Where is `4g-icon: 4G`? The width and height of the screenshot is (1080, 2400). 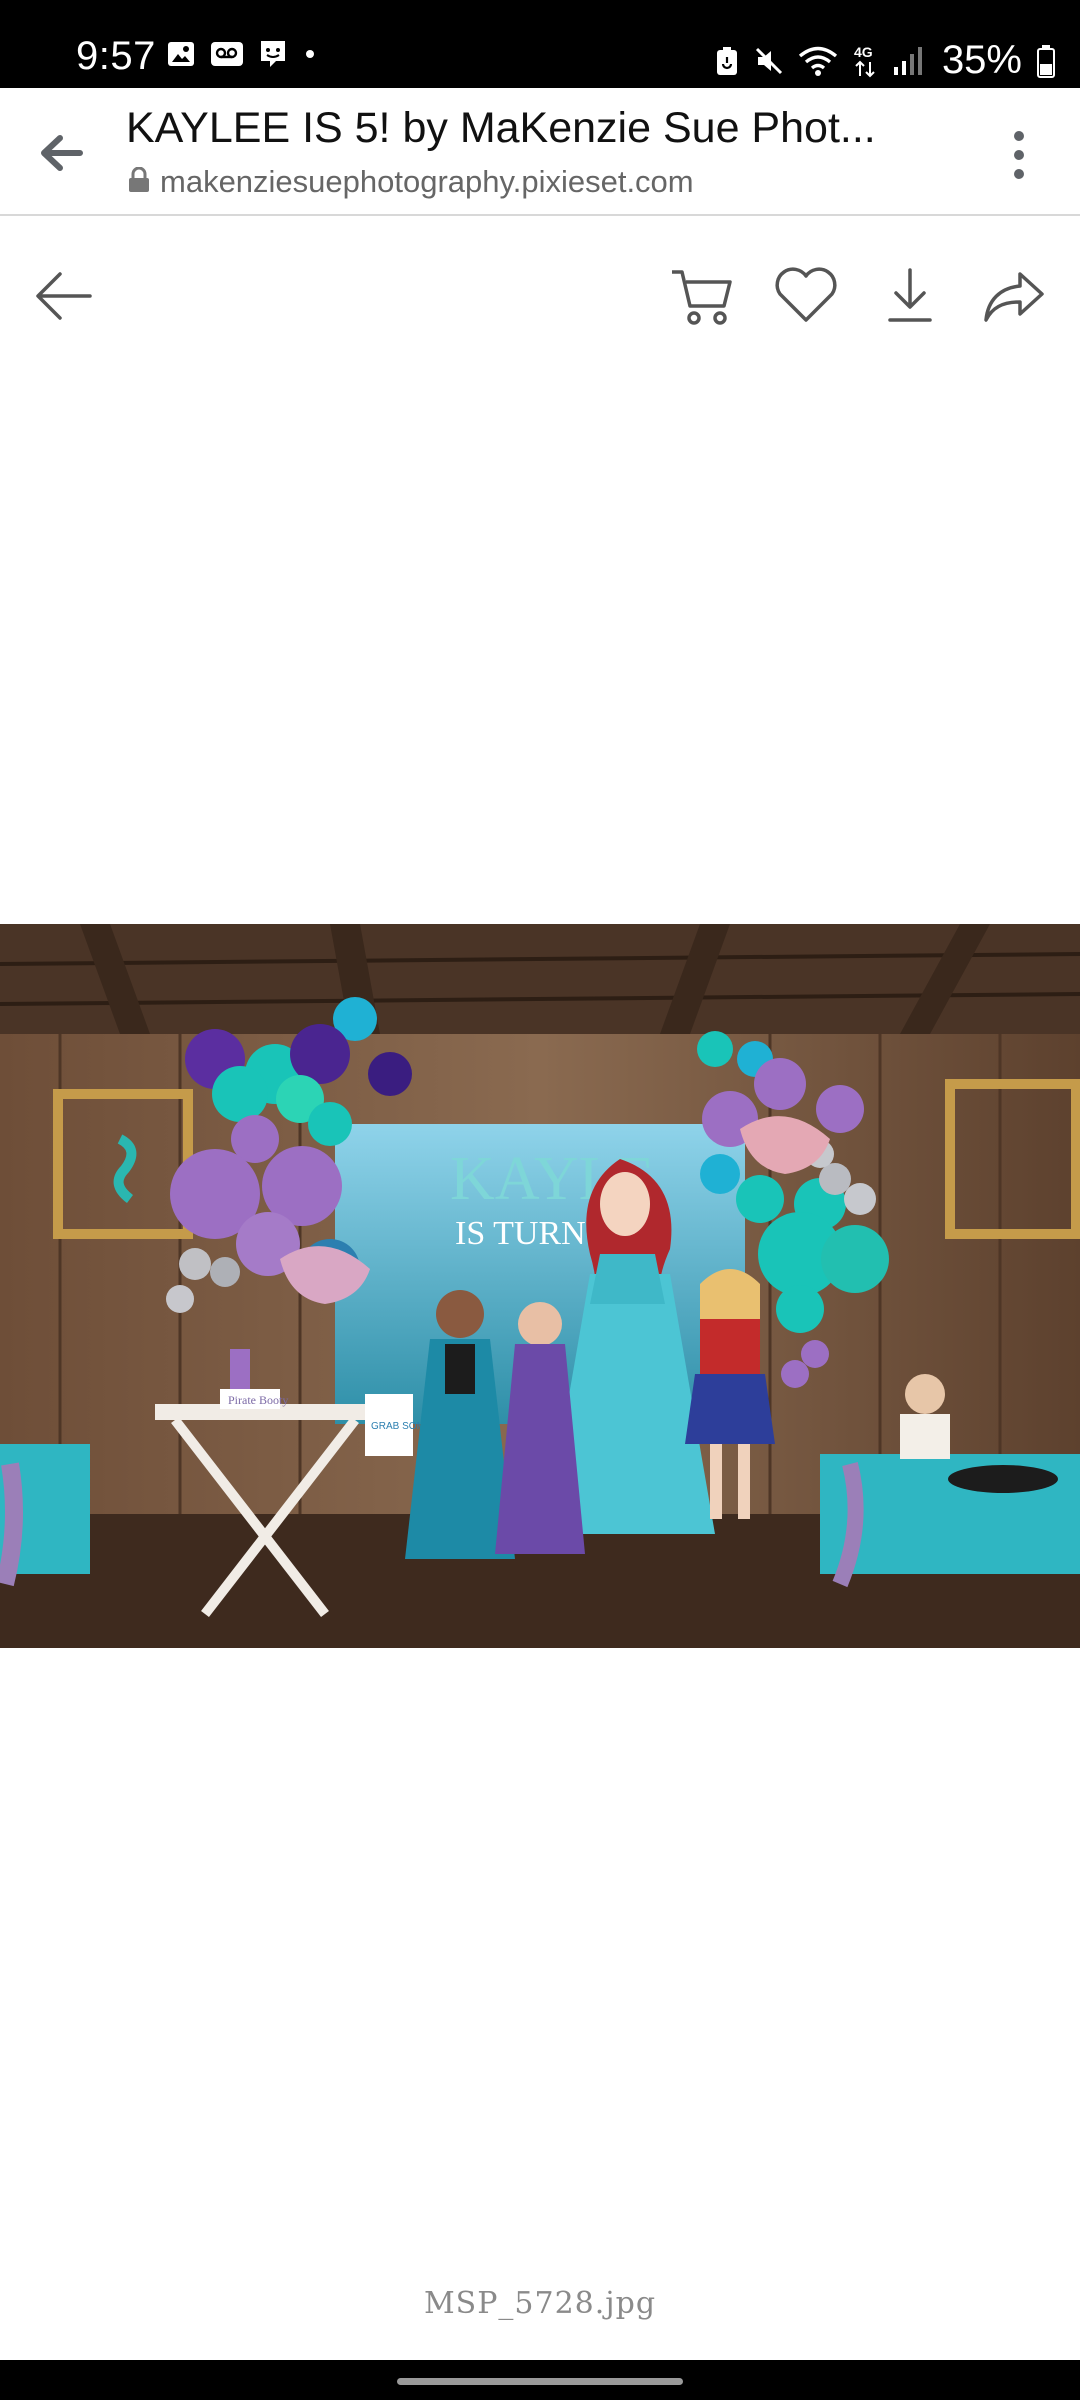 4g-icon: 4G is located at coordinates (865, 61).